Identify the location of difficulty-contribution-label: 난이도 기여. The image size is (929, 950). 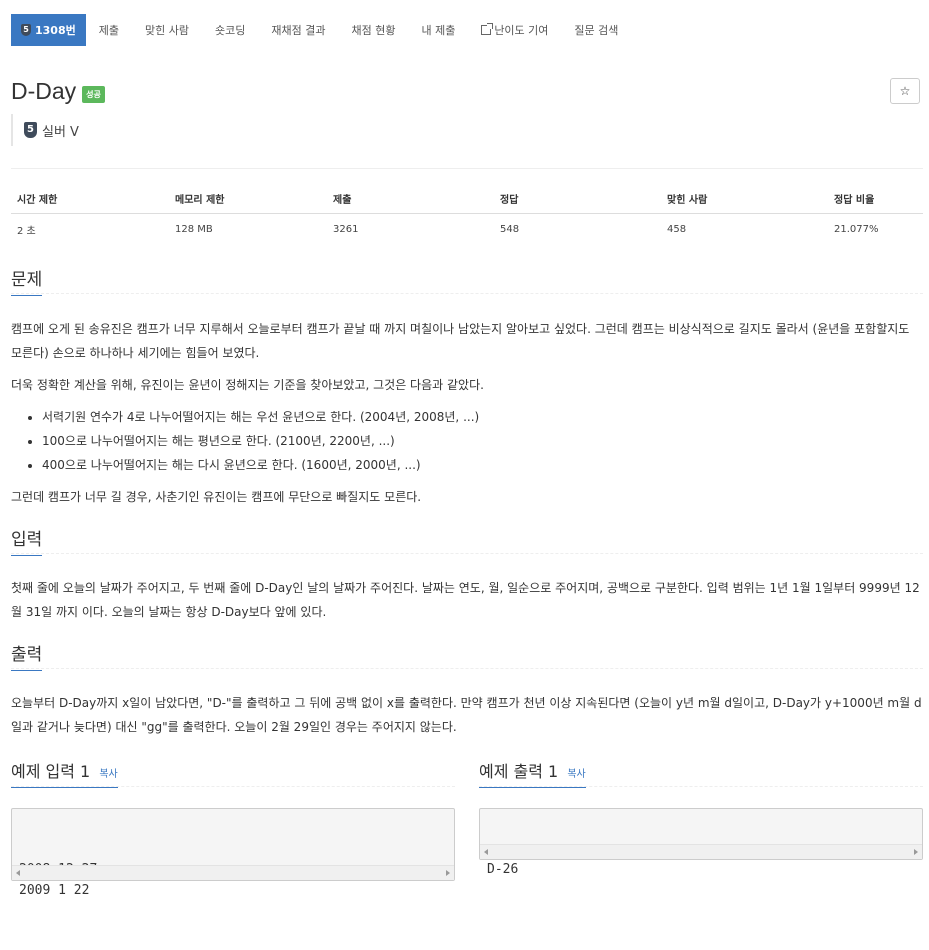
(521, 30).